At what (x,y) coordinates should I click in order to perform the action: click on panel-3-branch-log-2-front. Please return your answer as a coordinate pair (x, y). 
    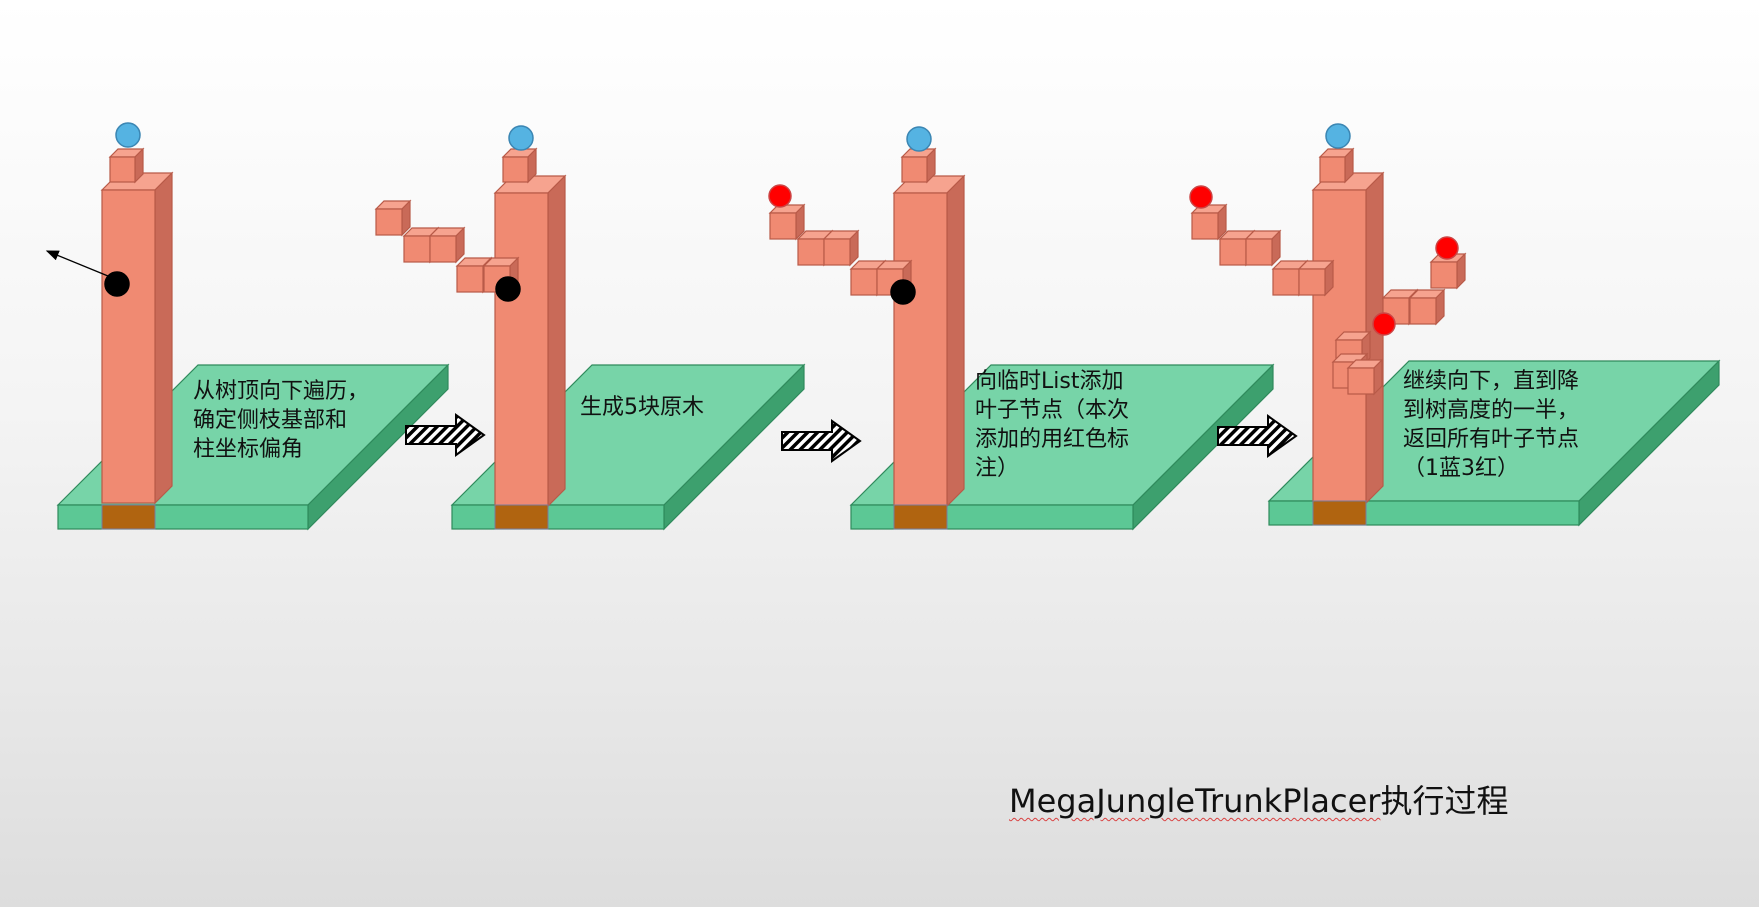
    Looking at the image, I should click on (811, 252).